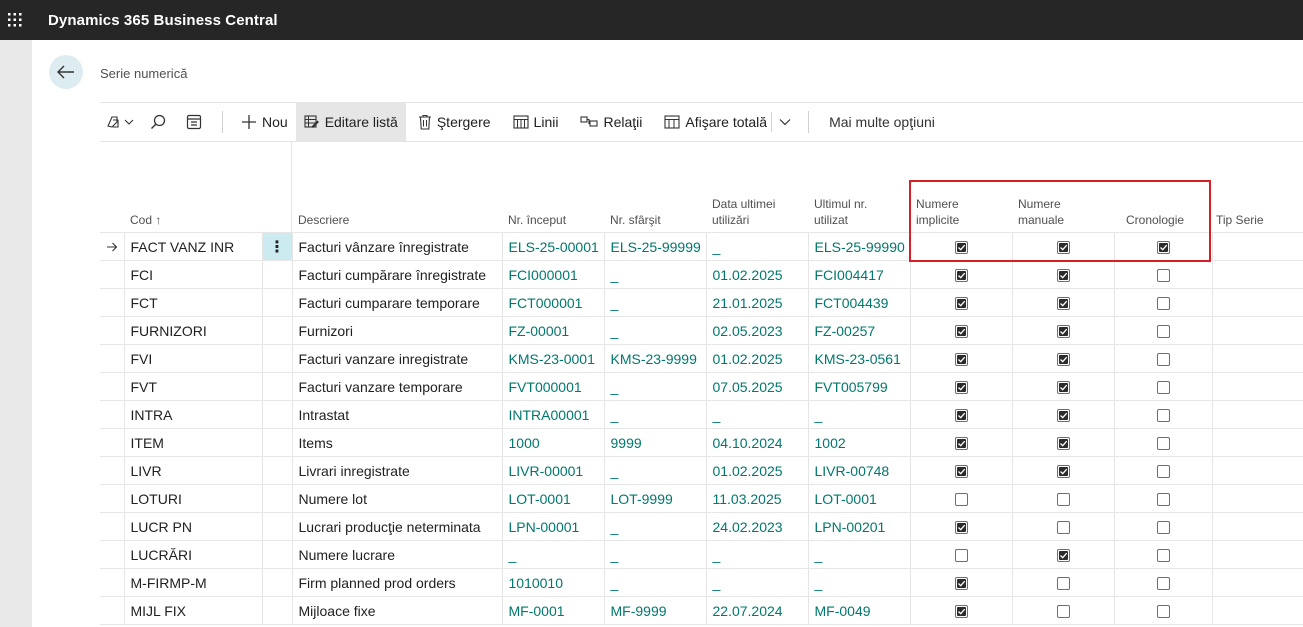  What do you see at coordinates (397, 302) in the screenshot?
I see `cell-descriere: Facturi cumparare temporare` at bounding box center [397, 302].